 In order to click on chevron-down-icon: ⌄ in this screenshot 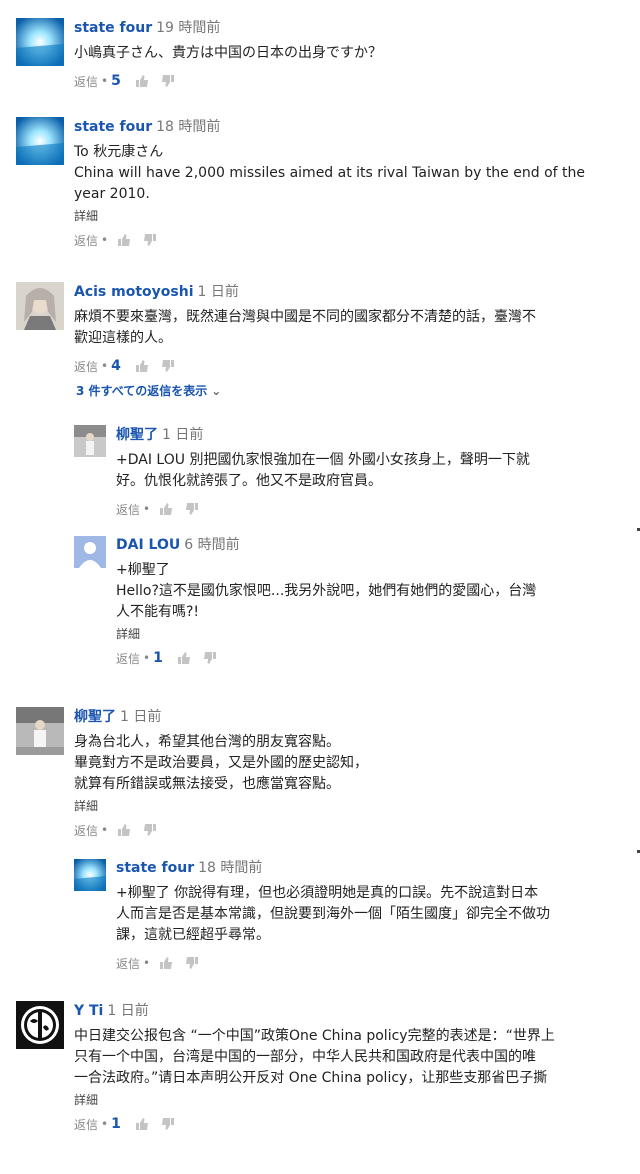, I will do `click(216, 391)`.